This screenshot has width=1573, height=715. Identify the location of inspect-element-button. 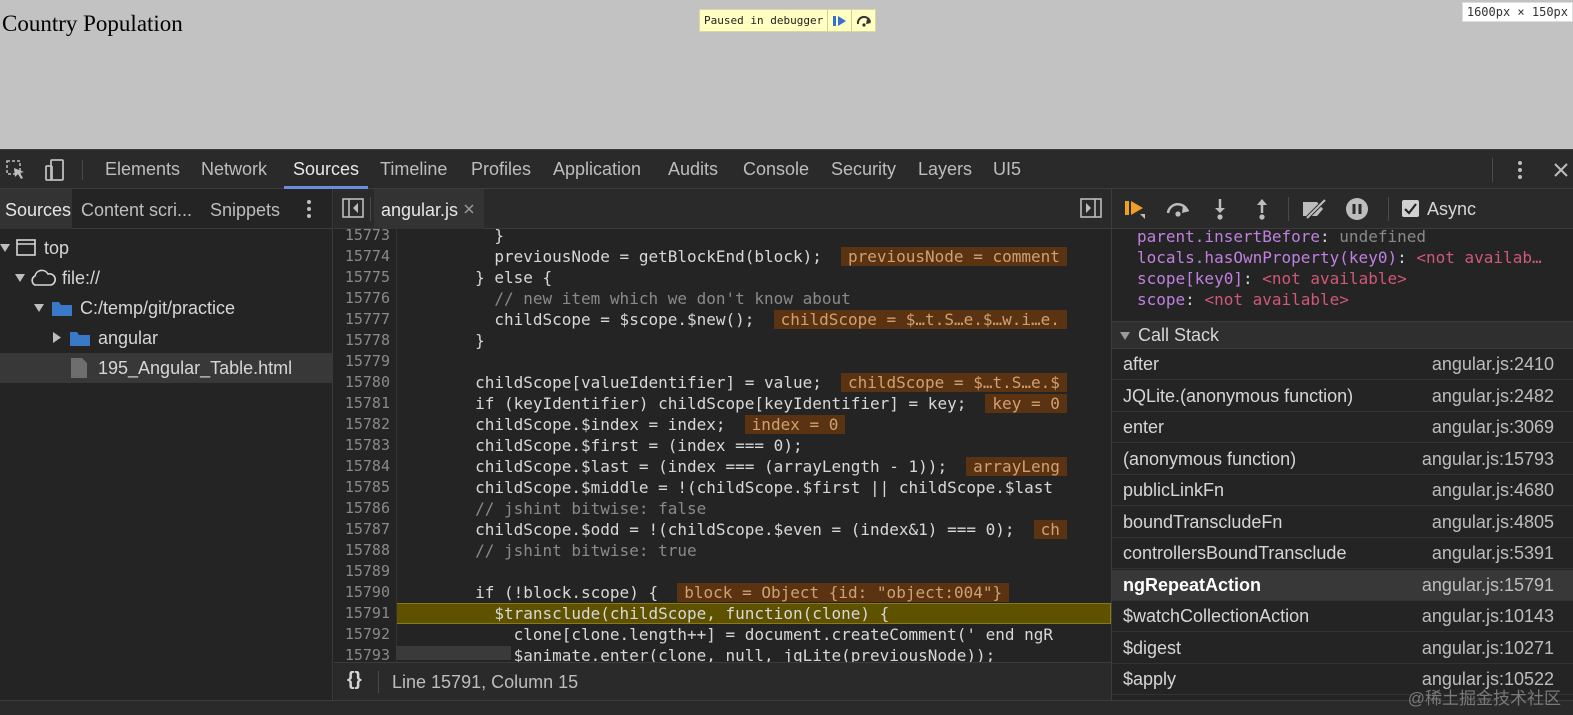
(16, 170).